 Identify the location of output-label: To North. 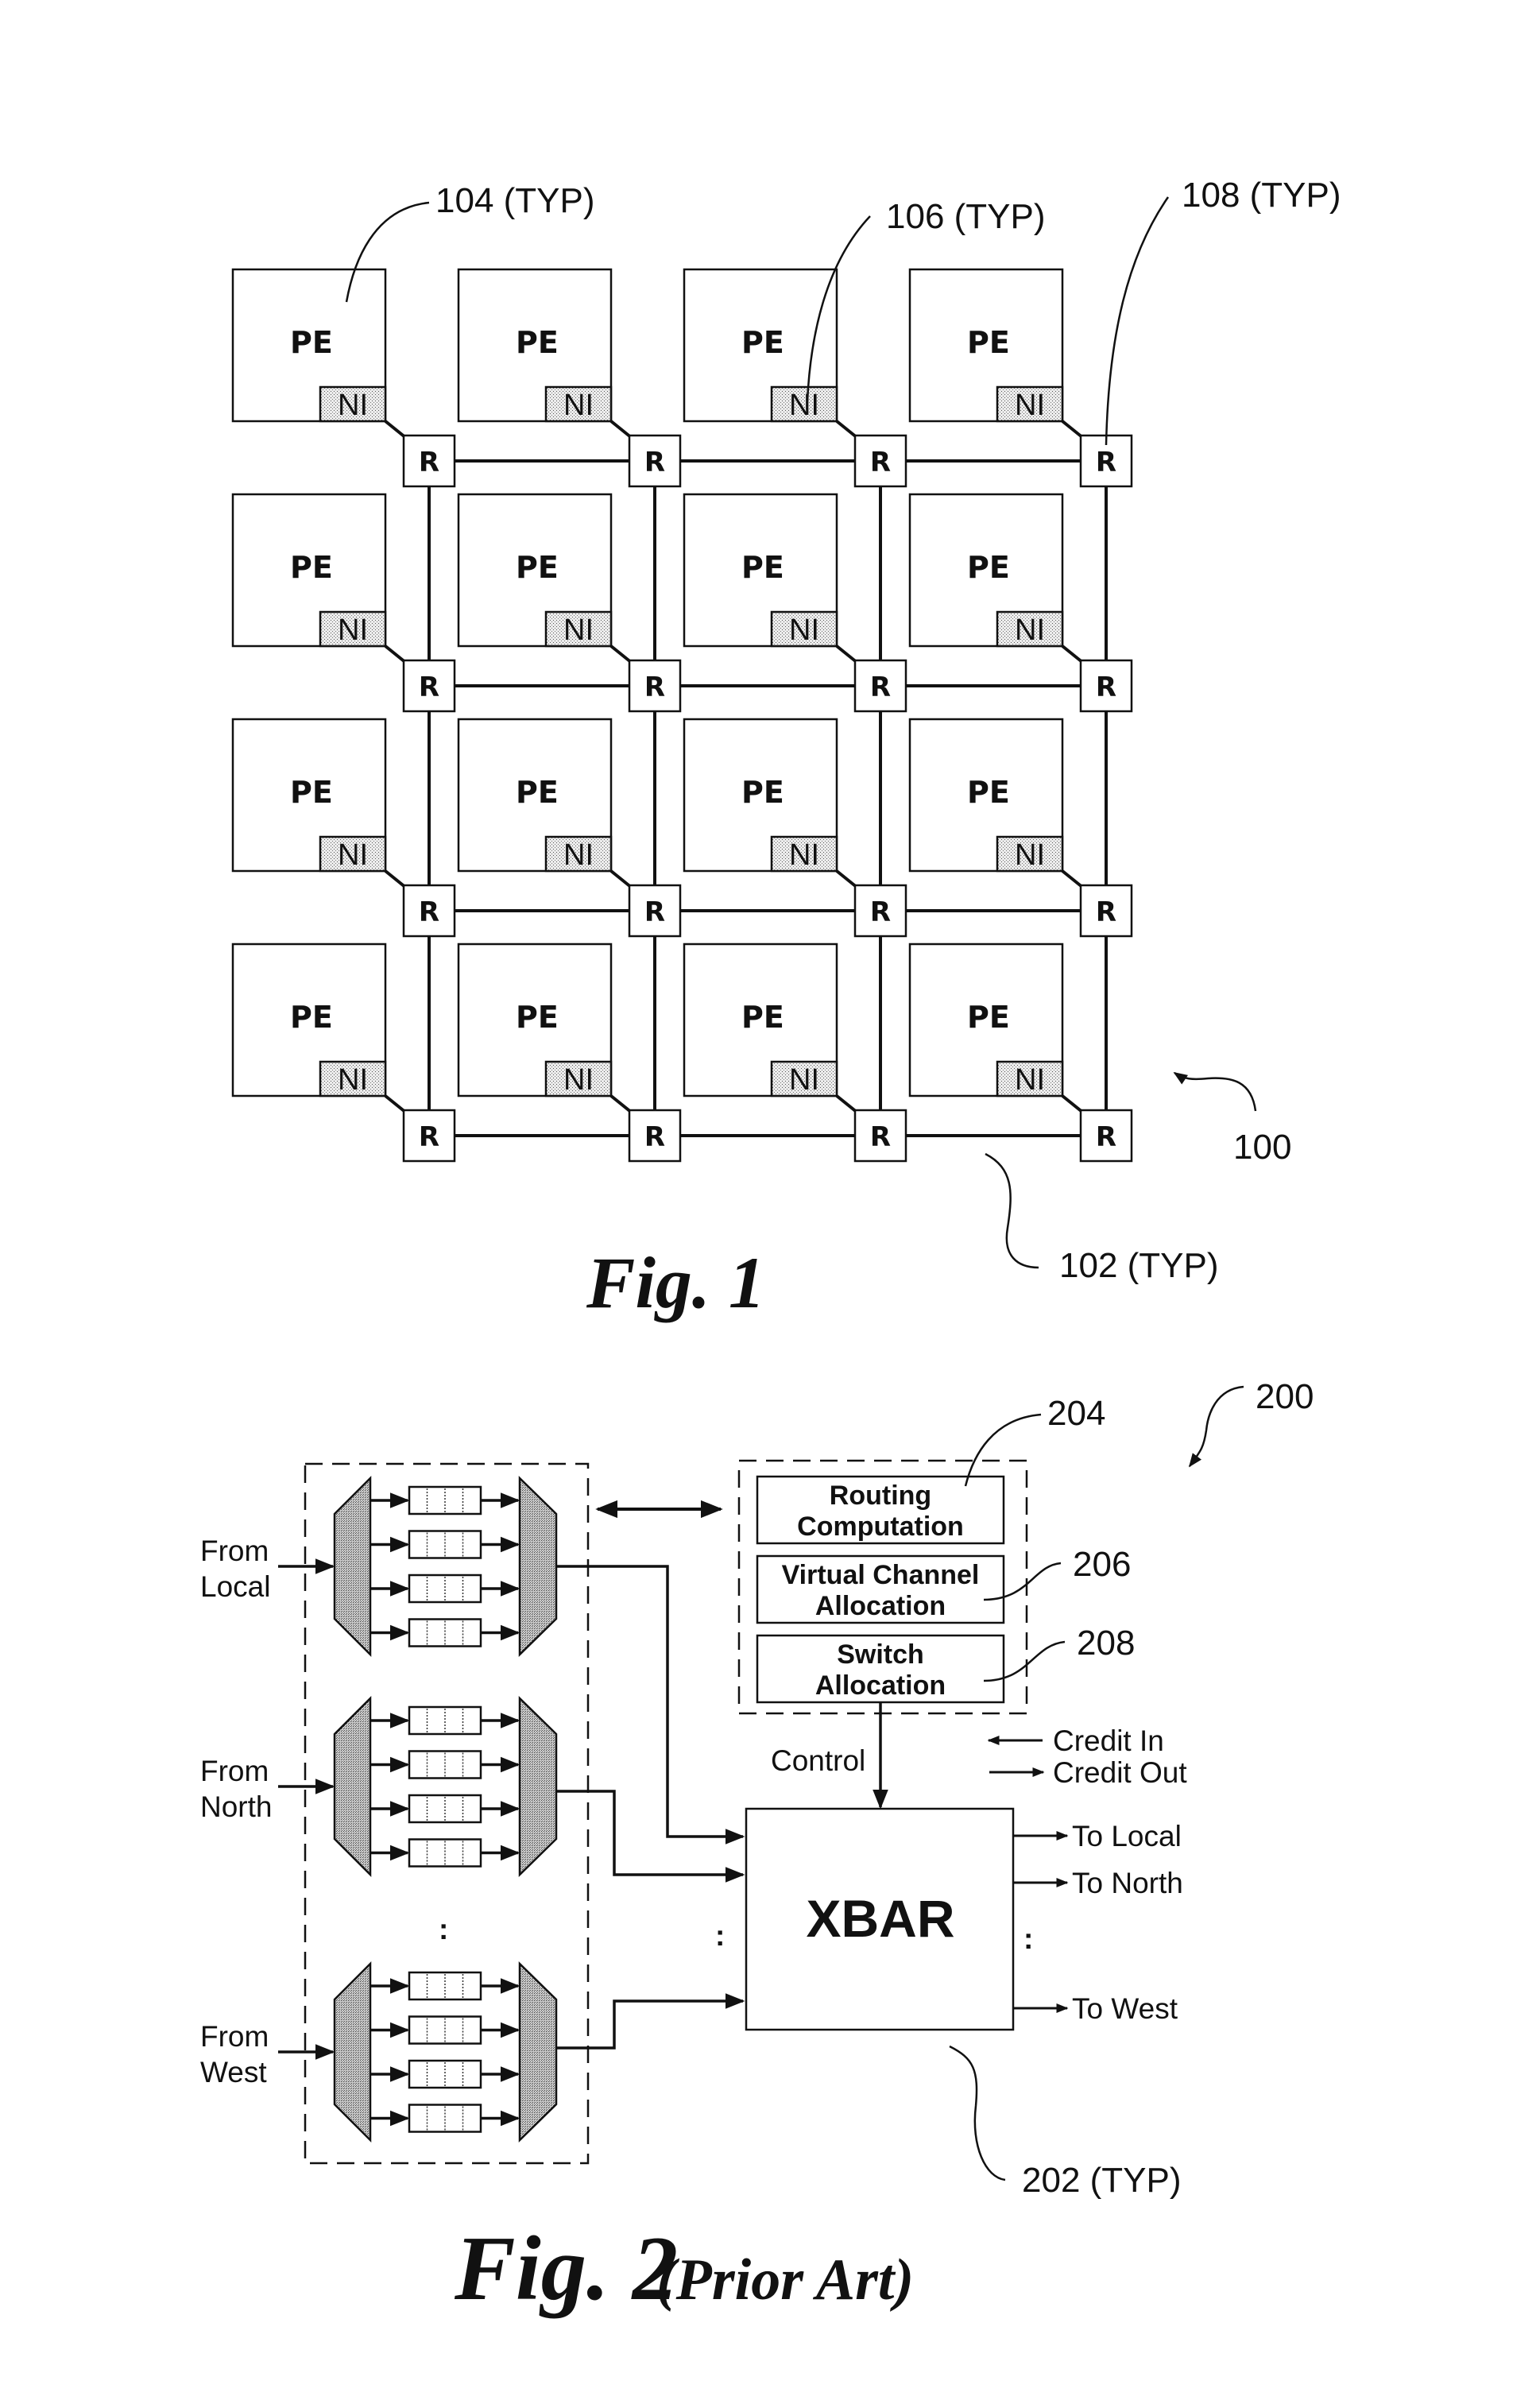
(1127, 1883).